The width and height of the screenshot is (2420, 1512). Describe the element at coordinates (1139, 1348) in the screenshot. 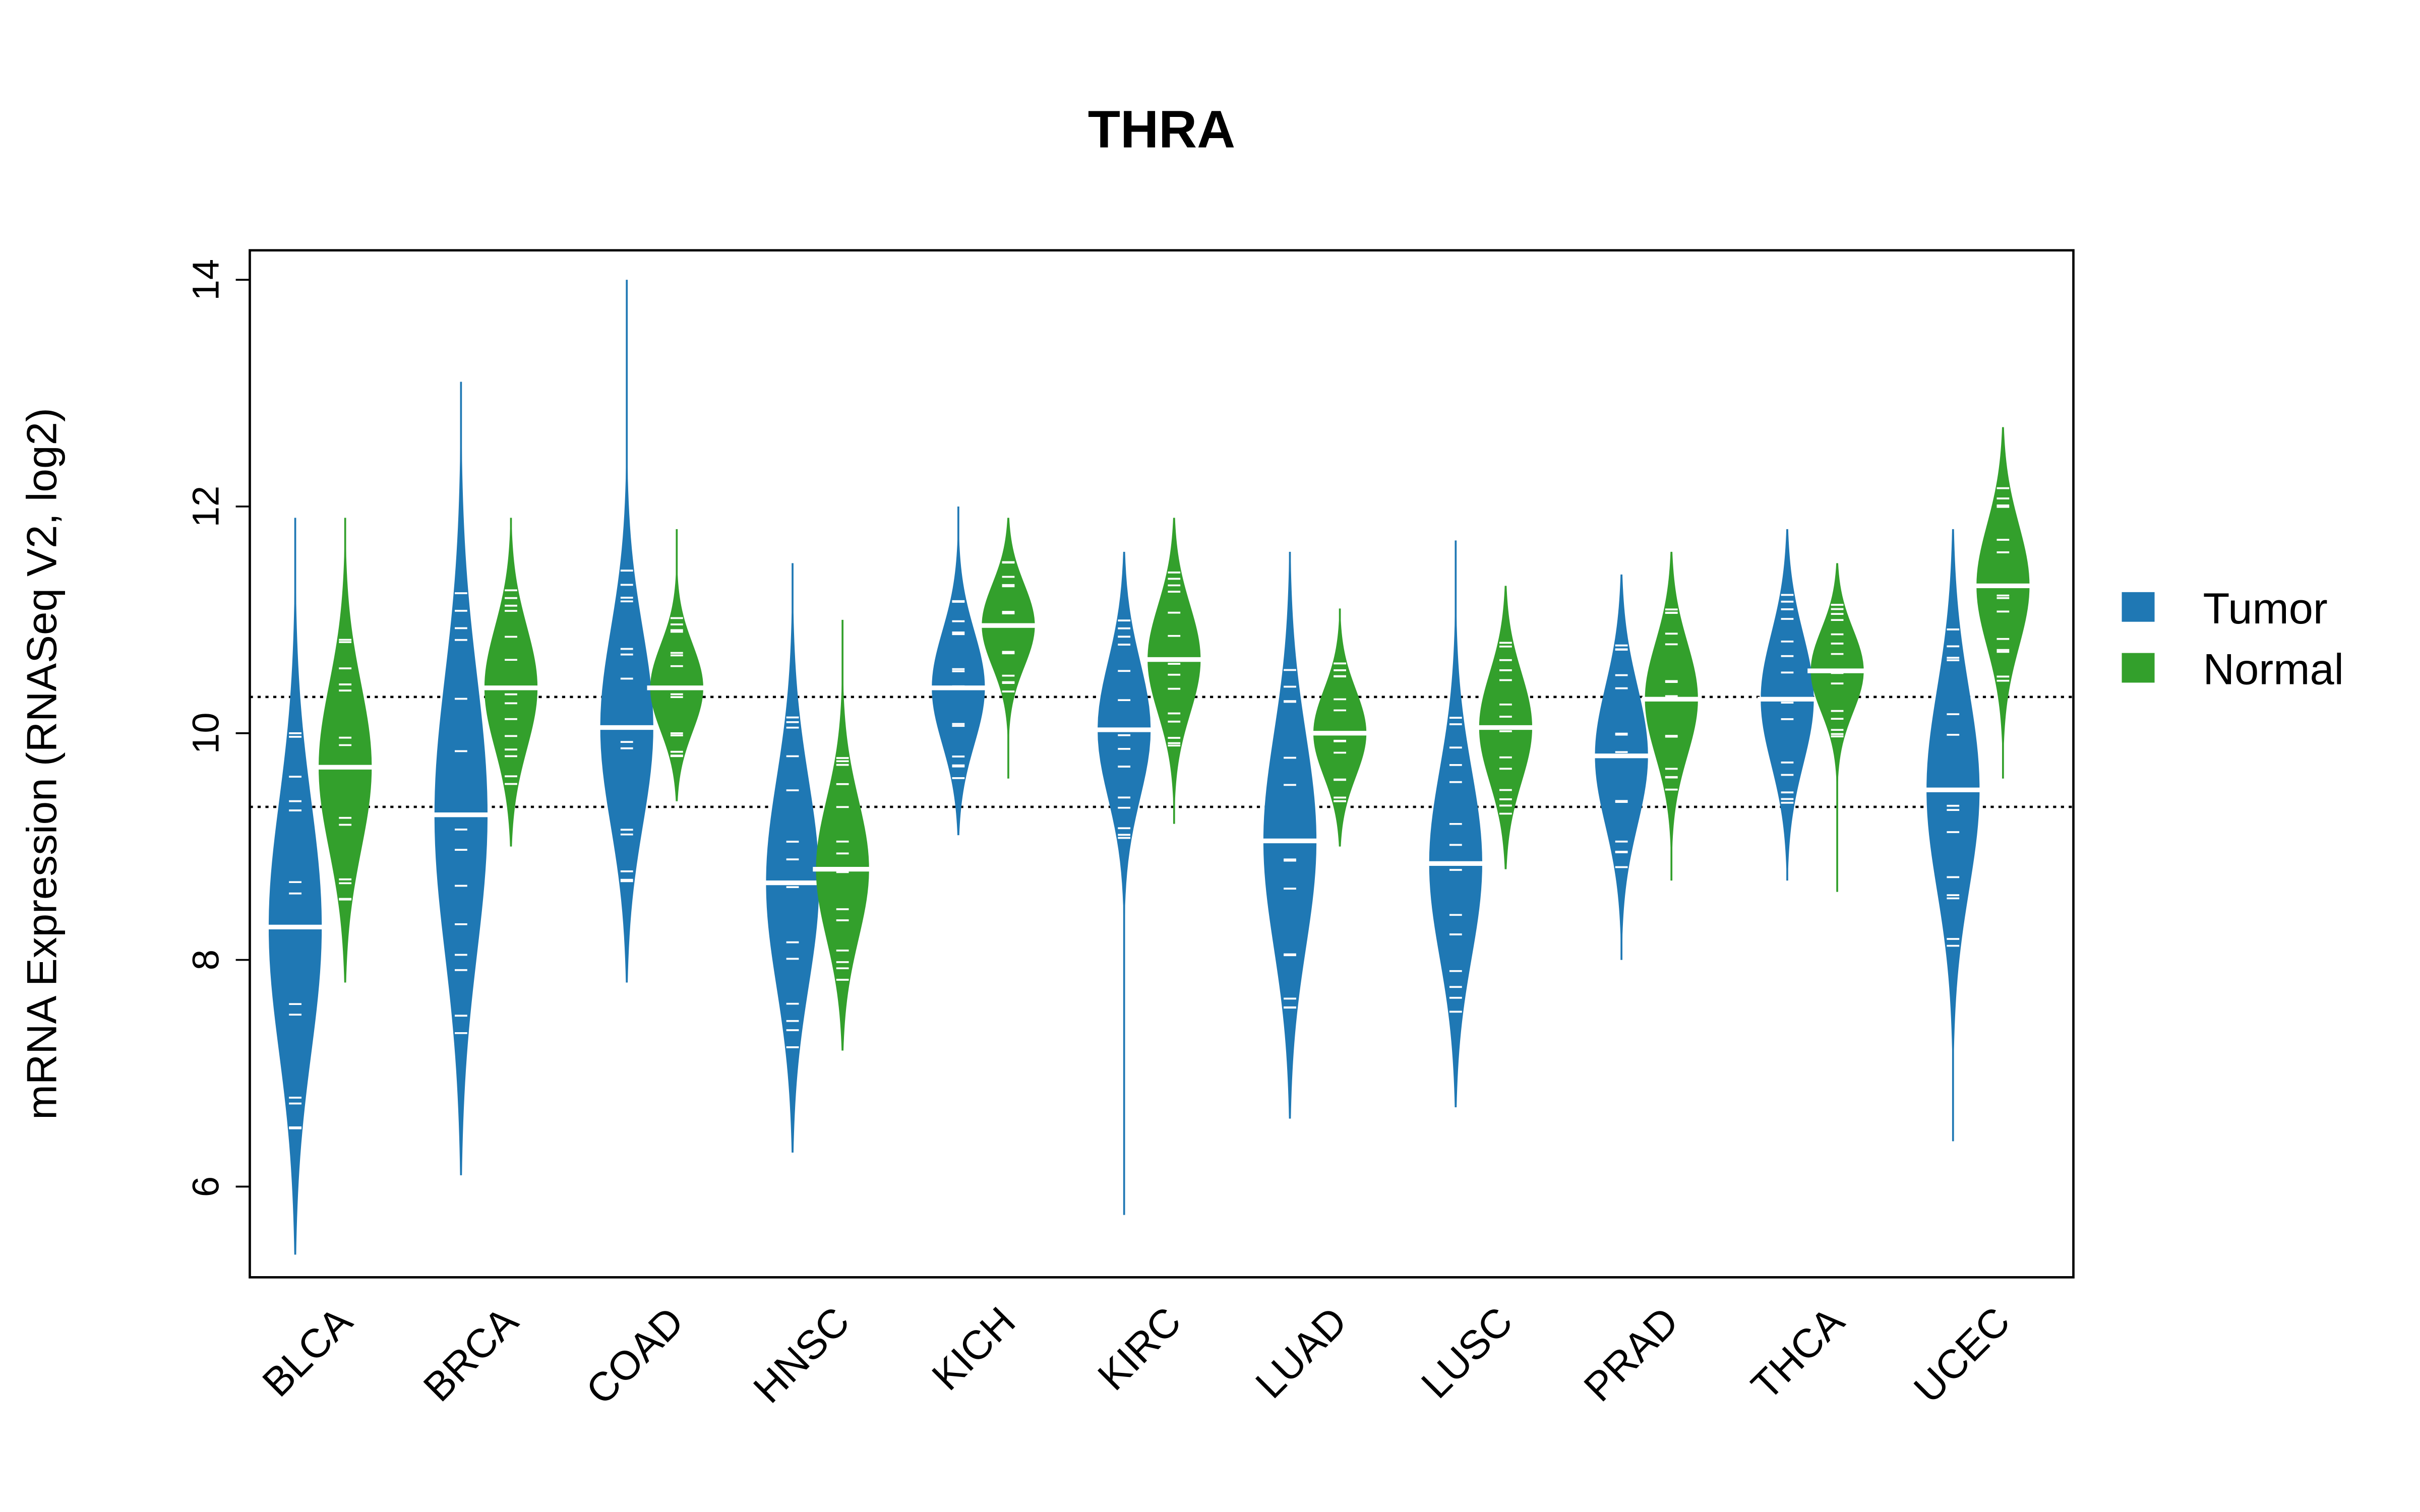

I see `x-tick-label-kirc: KIRC` at that location.